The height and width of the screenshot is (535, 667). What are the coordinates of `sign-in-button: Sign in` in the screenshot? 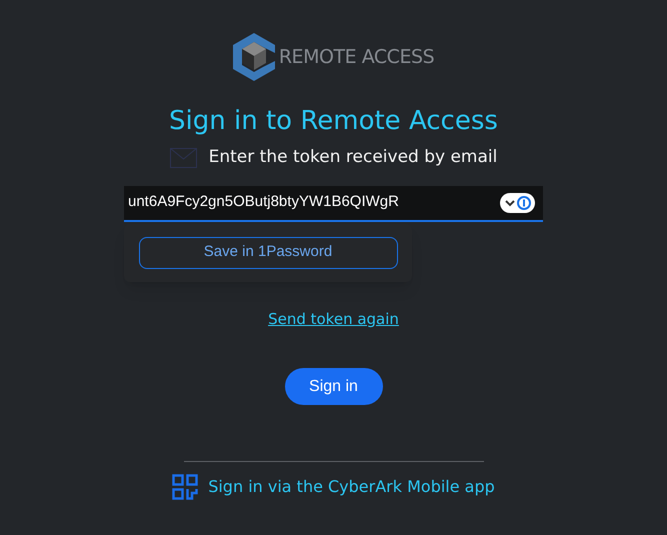 It's located at (333, 386).